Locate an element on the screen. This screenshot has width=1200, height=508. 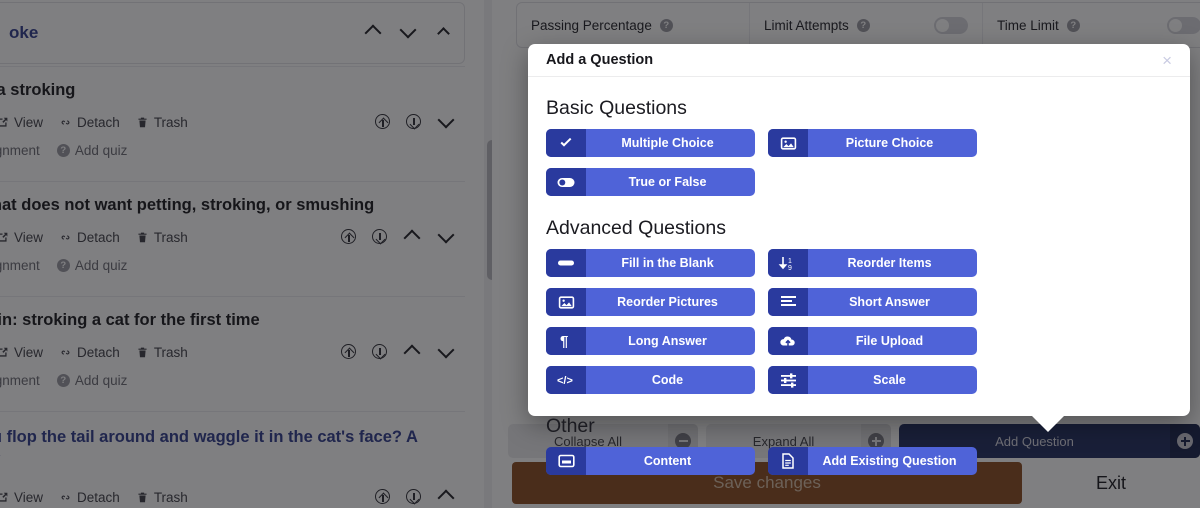
cloud-upload-icon is located at coordinates (788, 341).